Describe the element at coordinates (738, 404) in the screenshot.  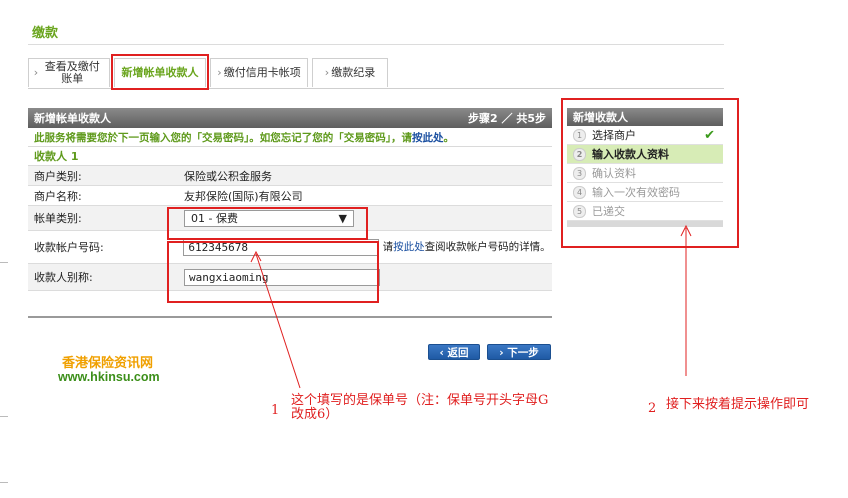
I see `annotation-2-text: 接下来按着提示操作即可` at that location.